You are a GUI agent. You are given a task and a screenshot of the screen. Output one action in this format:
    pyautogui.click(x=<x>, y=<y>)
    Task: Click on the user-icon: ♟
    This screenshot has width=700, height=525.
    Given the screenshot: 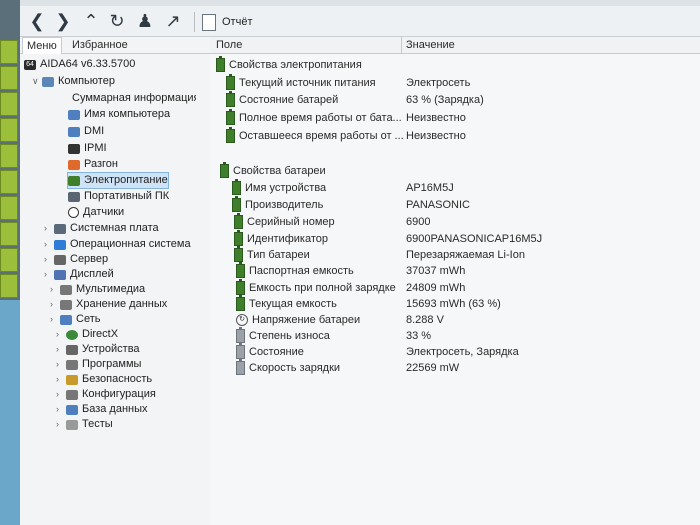 What is the action you would take?
    pyautogui.click(x=145, y=21)
    